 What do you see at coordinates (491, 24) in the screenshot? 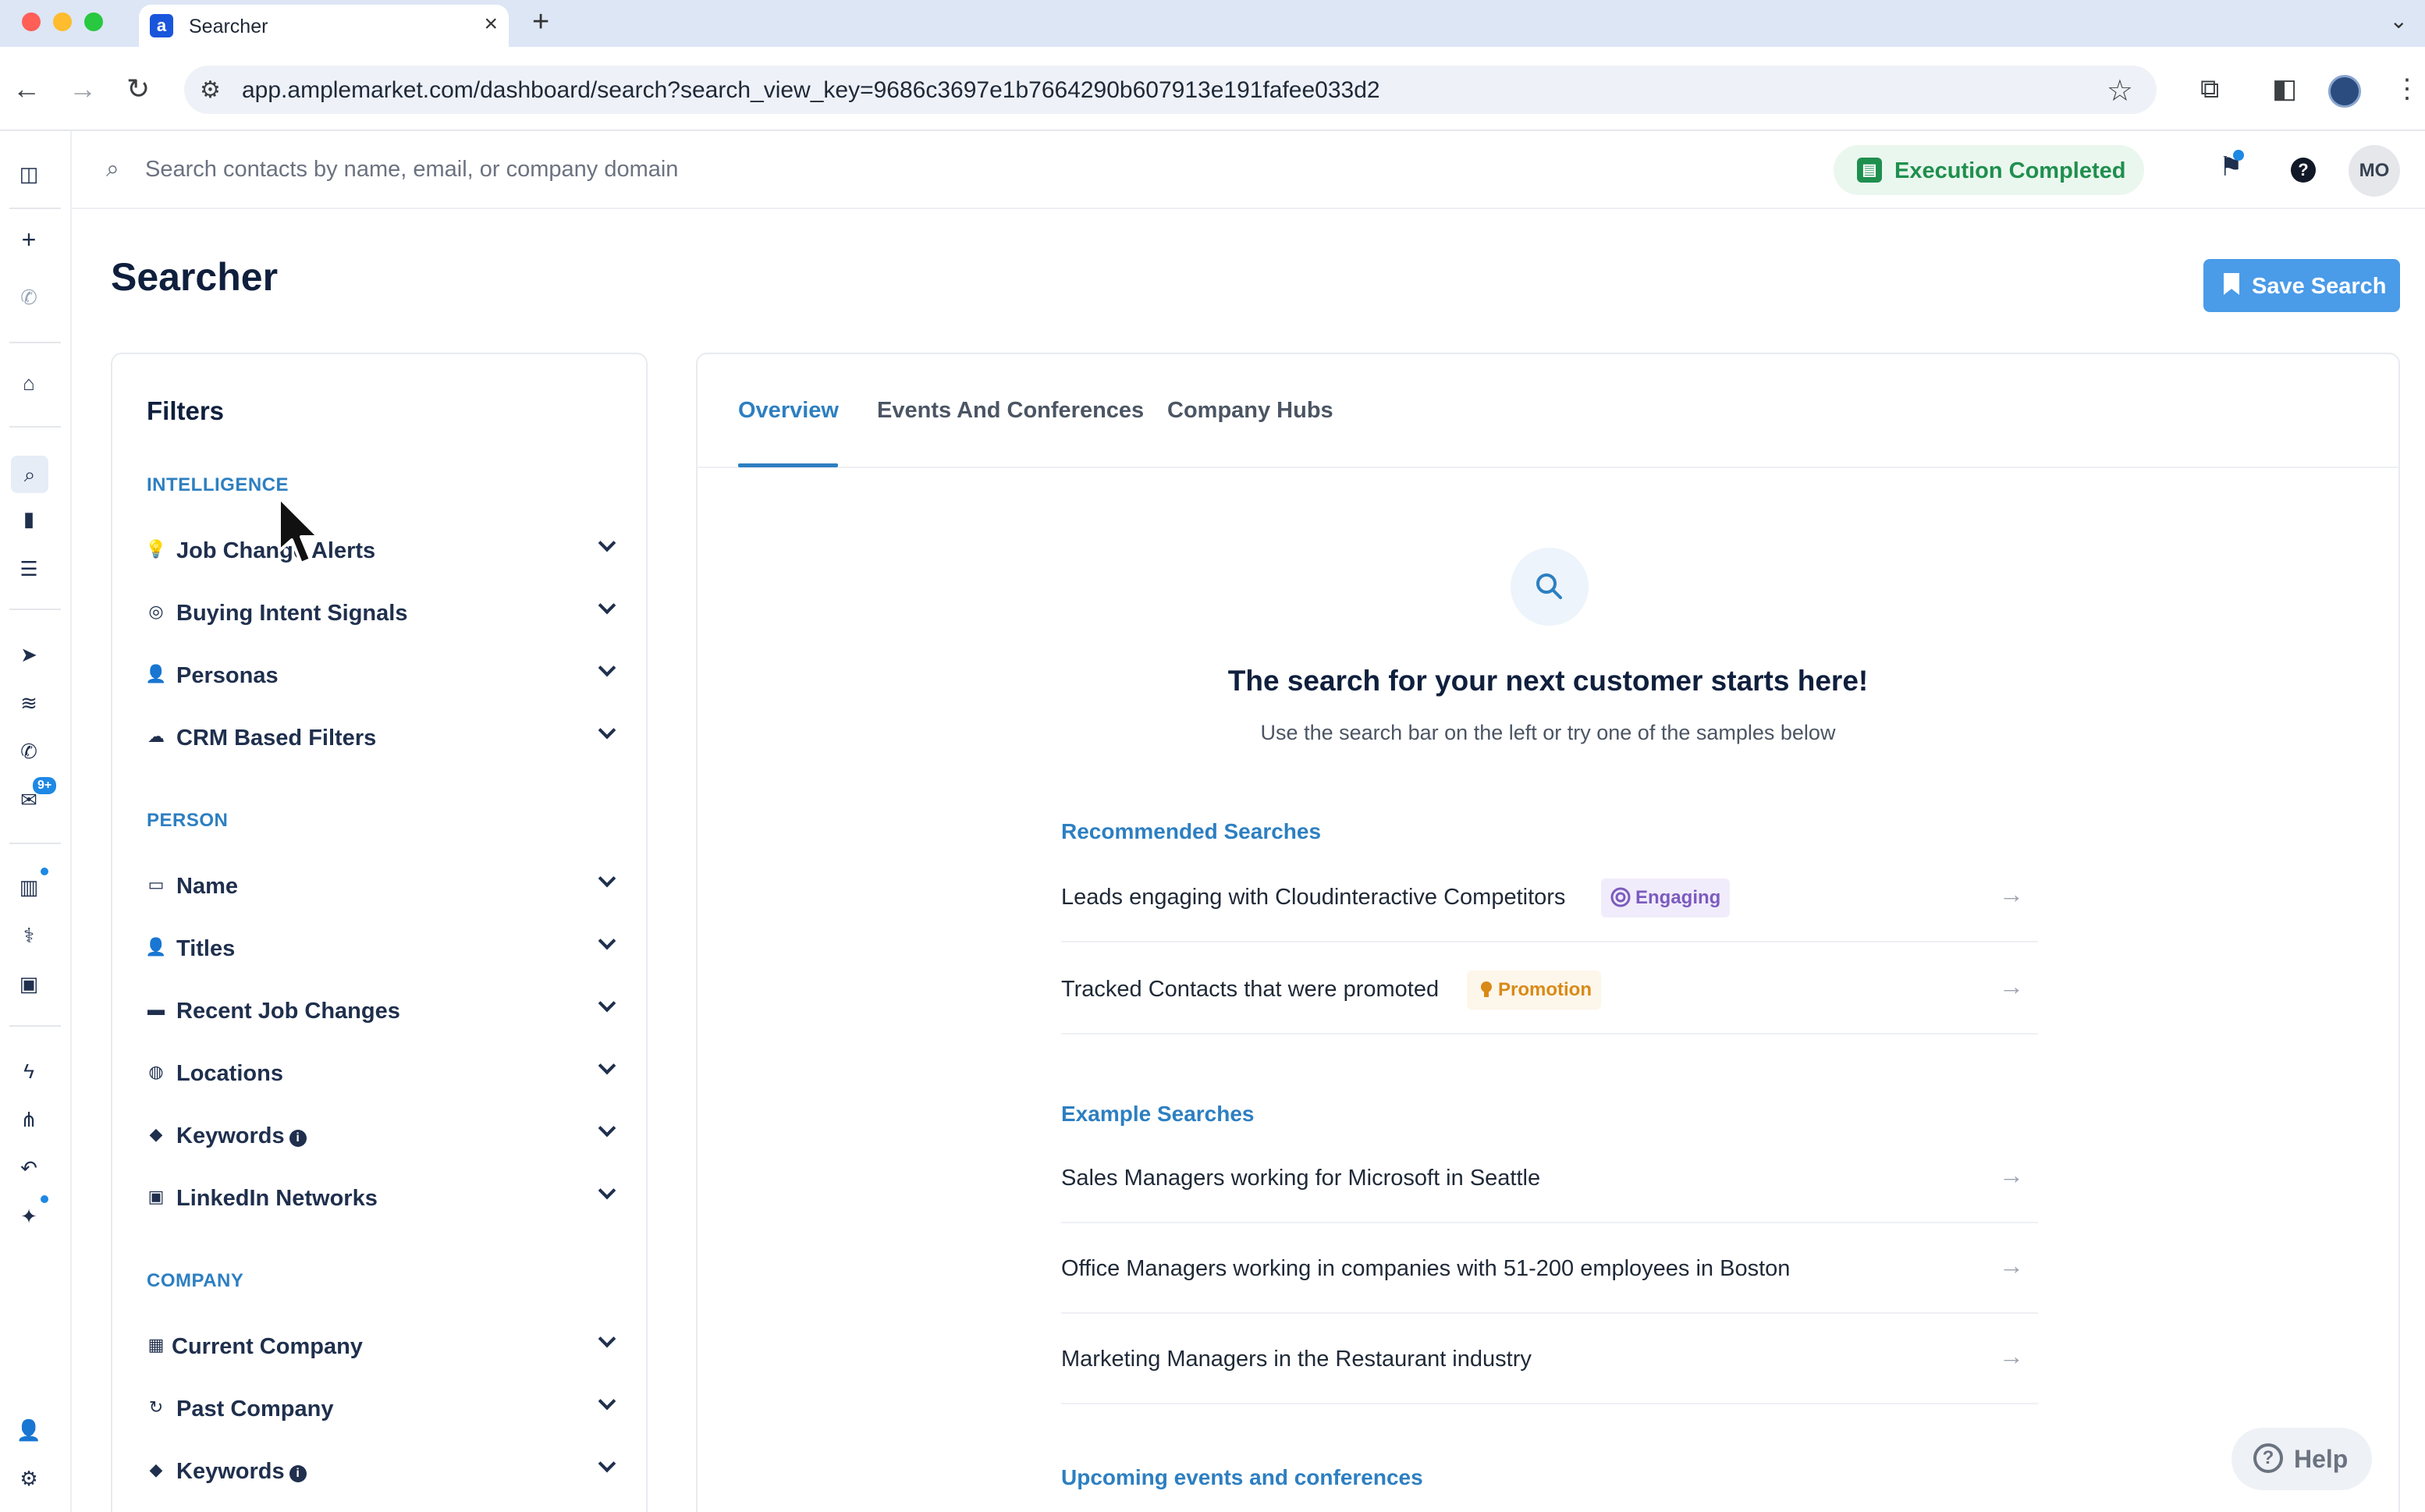
I see `close-tab-icon: ×` at bounding box center [491, 24].